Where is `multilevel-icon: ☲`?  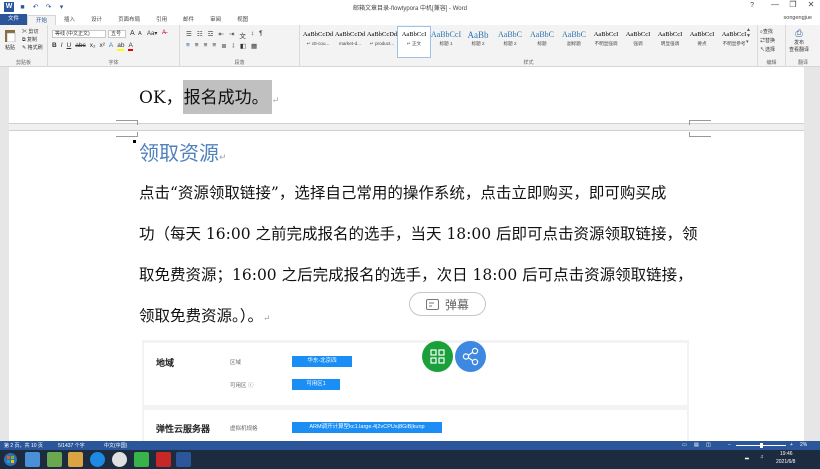 multilevel-icon: ☲ is located at coordinates (211, 35).